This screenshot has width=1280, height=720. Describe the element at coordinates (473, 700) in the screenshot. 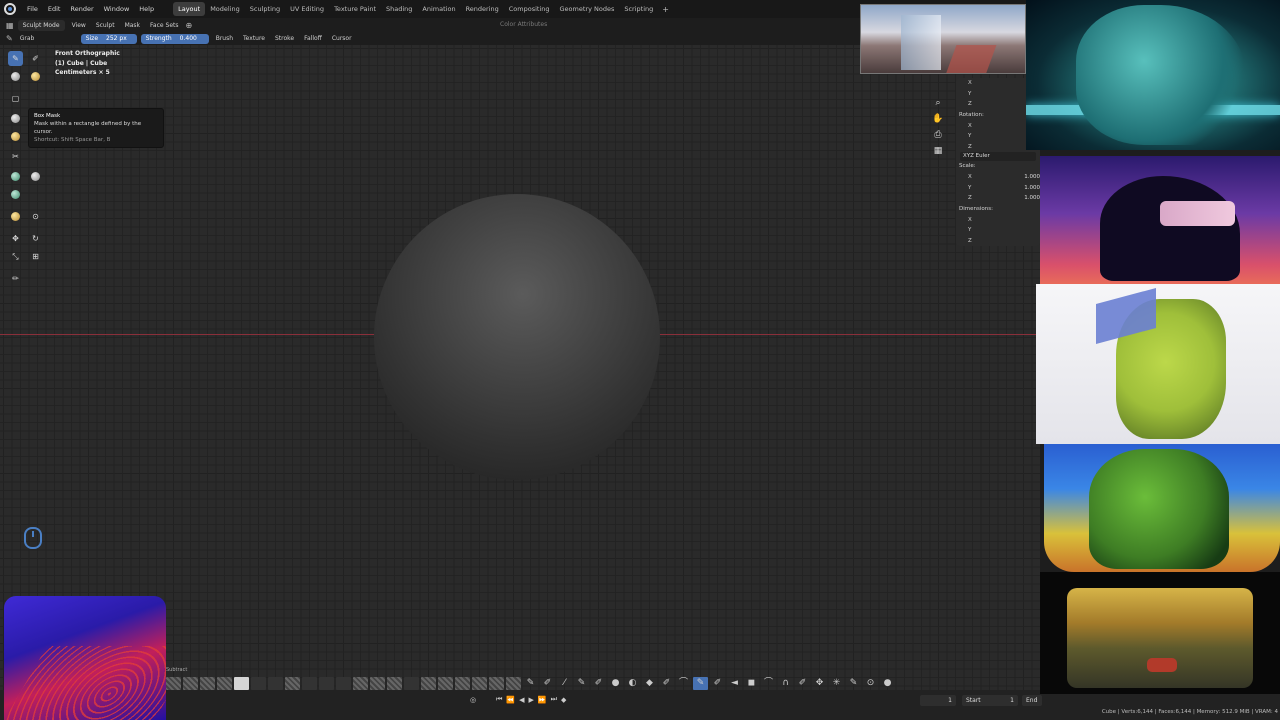

I see `playback-icon: ◎` at that location.